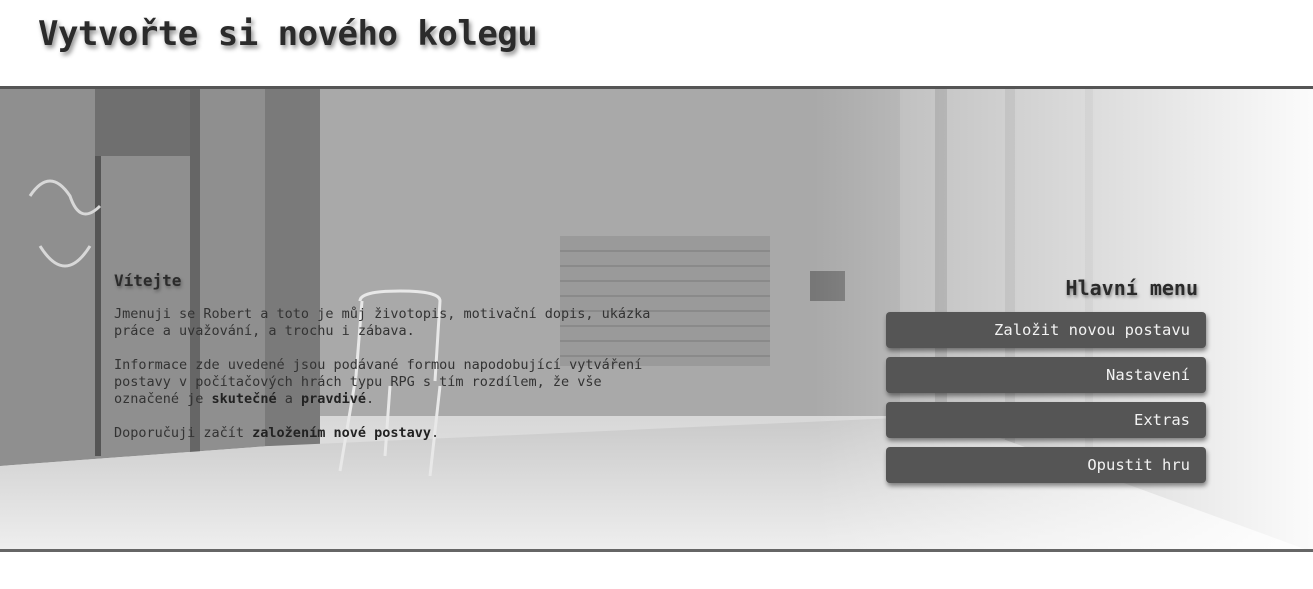 The height and width of the screenshot is (589, 1313). Describe the element at coordinates (656, 43) in the screenshot. I see `header: Vytvořte si nového kolegu` at that location.